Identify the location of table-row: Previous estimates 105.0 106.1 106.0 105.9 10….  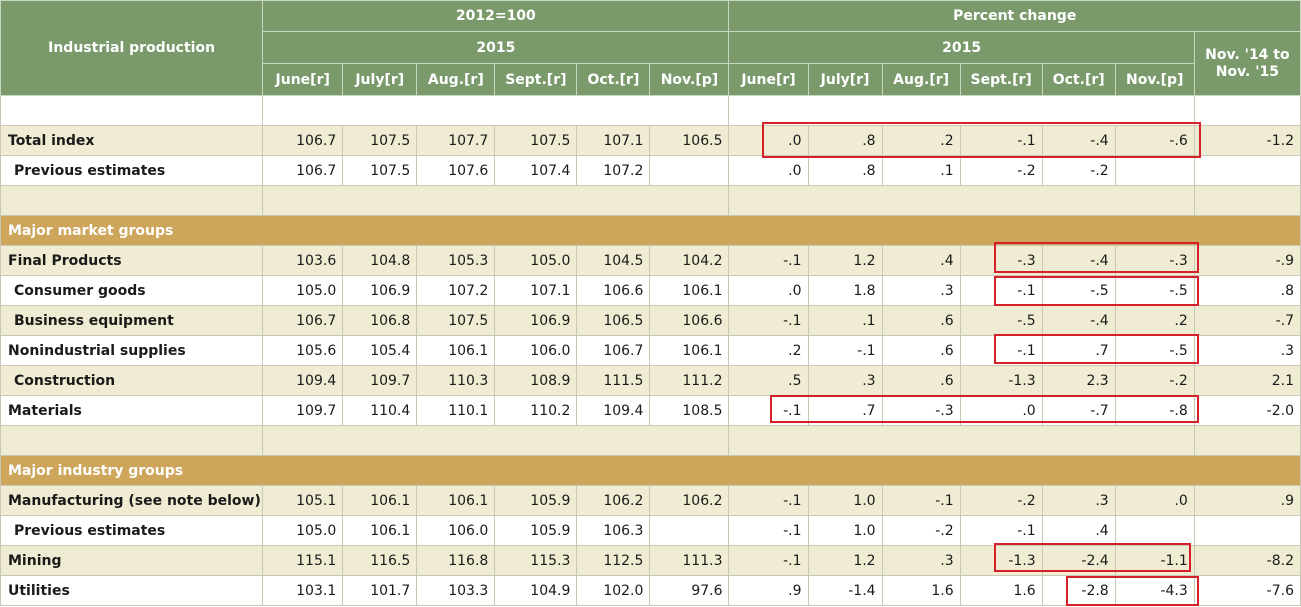
(650, 530).